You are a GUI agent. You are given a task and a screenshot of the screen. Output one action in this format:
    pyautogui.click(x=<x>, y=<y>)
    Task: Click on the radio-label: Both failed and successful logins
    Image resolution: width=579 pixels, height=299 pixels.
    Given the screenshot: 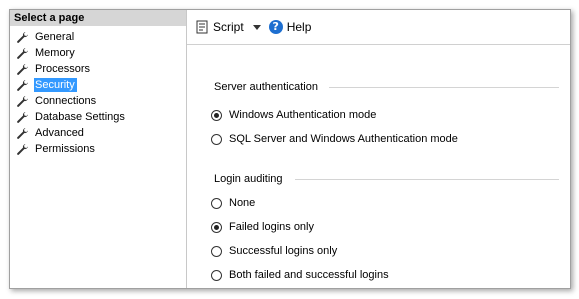 What is the action you would take?
    pyautogui.click(x=309, y=275)
    